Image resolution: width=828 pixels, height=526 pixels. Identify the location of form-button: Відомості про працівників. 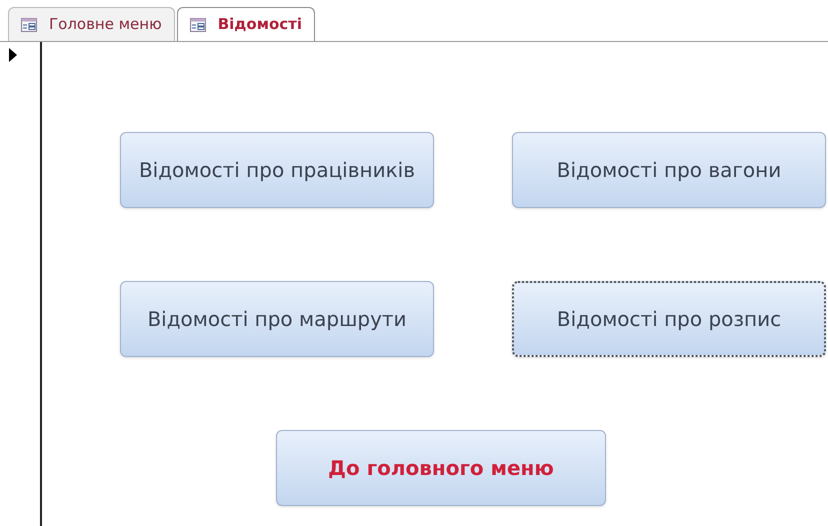
(277, 170).